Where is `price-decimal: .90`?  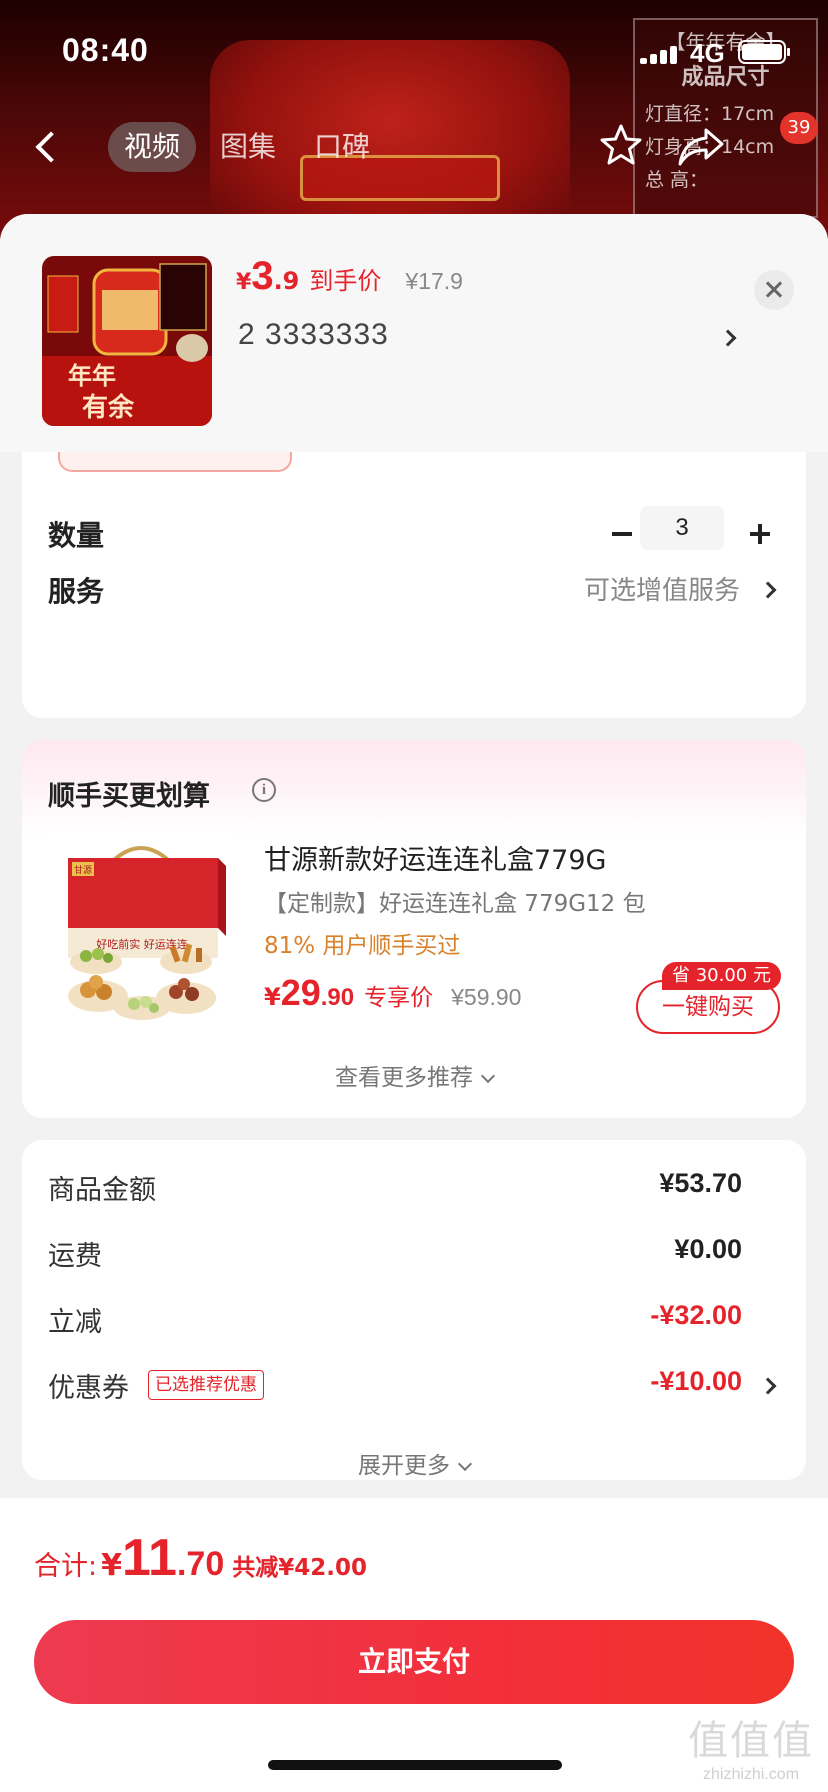
price-decimal: .90 is located at coordinates (337, 997).